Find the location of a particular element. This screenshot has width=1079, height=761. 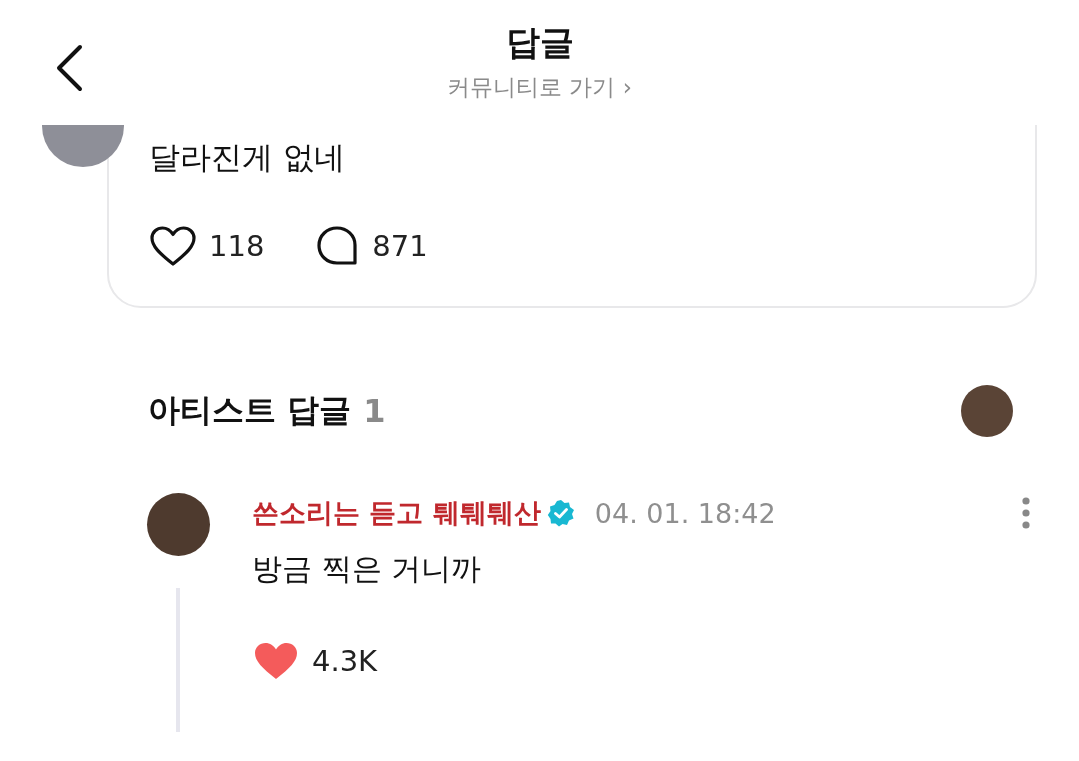

section-heading: 아티스트 답글 is located at coordinates (250, 410).